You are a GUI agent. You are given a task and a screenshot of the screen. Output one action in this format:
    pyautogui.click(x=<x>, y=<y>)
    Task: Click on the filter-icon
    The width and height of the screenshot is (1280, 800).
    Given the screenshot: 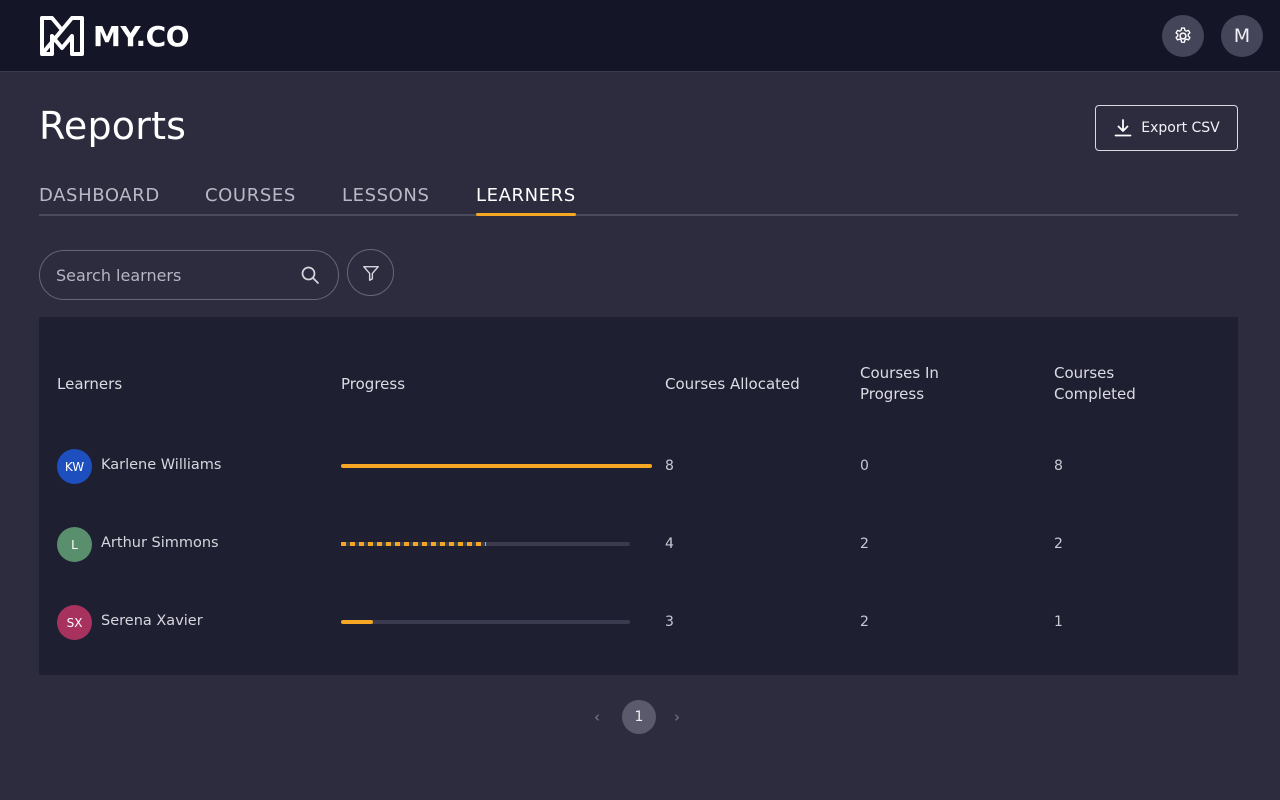 What is the action you would take?
    pyautogui.click(x=370, y=273)
    